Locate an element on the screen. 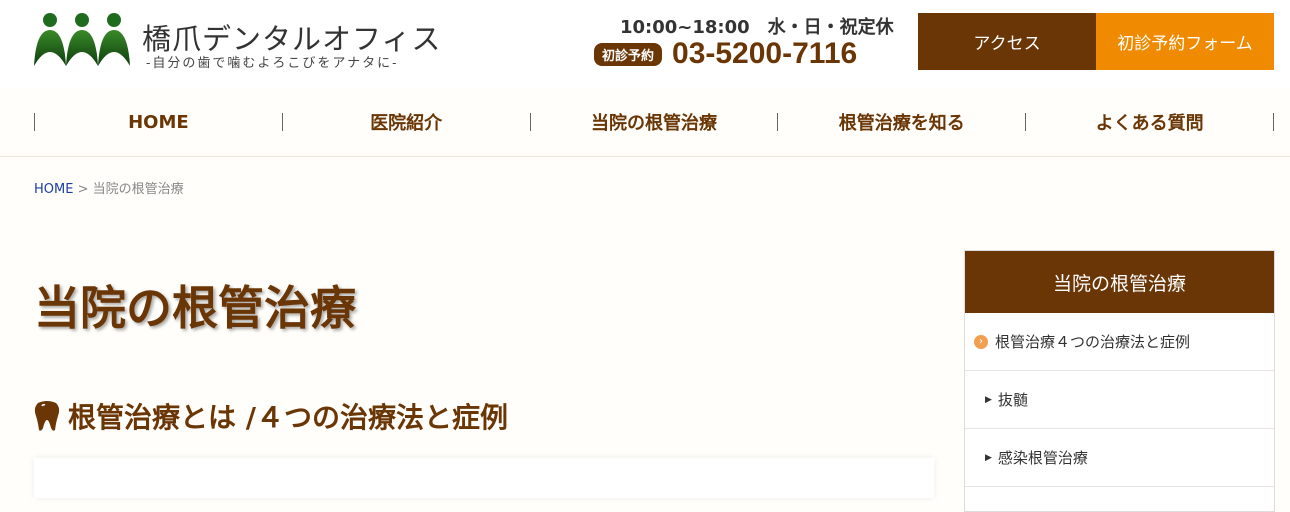 This screenshot has height=512, width=1290. content-panel is located at coordinates (484, 478).